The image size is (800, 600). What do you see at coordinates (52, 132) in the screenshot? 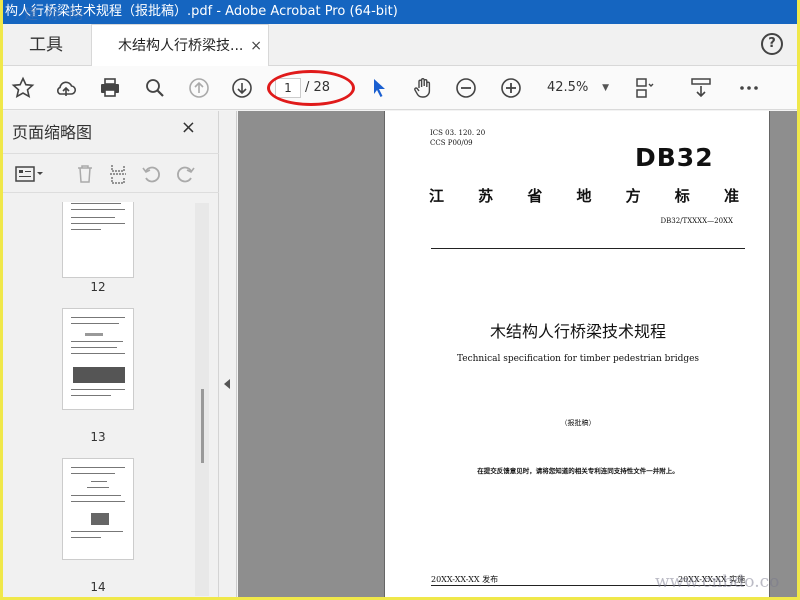
I see `panel-title: 页面缩略图` at bounding box center [52, 132].